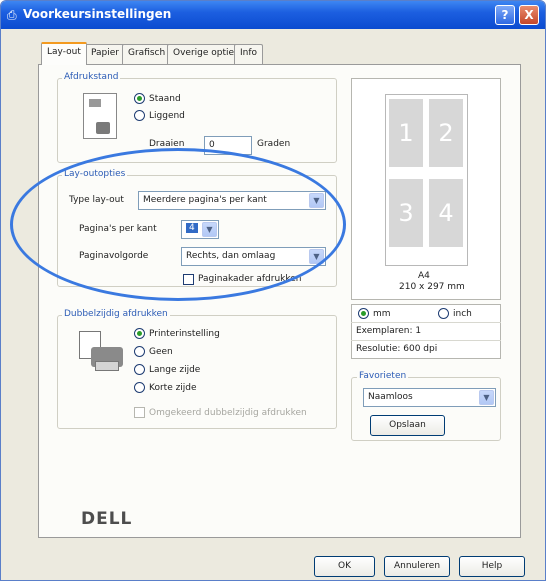 The height and width of the screenshot is (581, 546). What do you see at coordinates (344, 566) in the screenshot?
I see `ok-button: OK` at bounding box center [344, 566].